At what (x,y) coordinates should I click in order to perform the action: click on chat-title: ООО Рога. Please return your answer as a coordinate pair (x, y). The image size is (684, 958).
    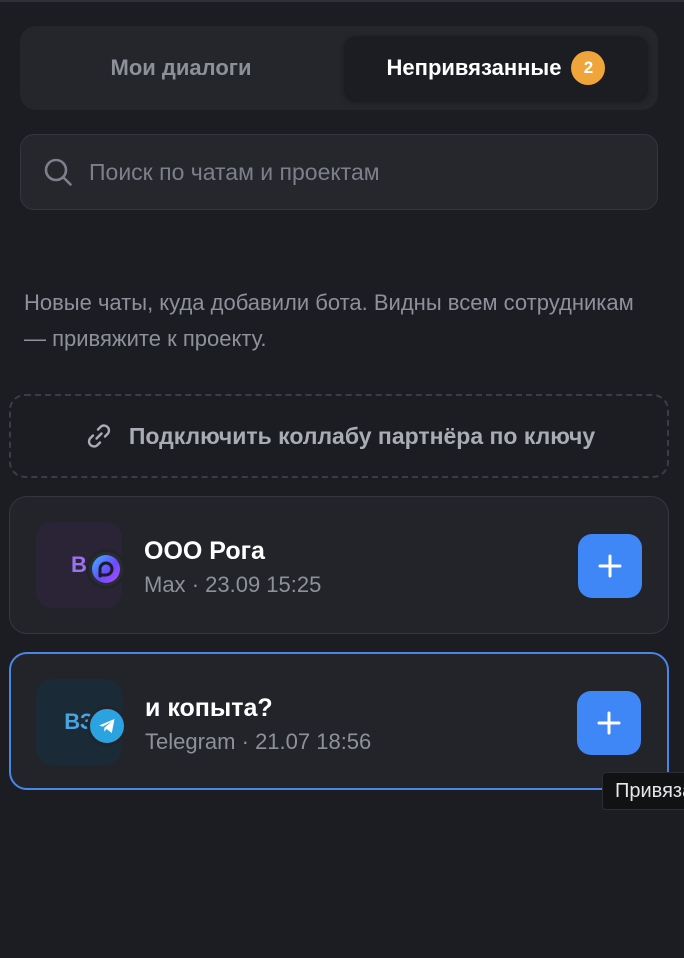
    Looking at the image, I should click on (204, 551).